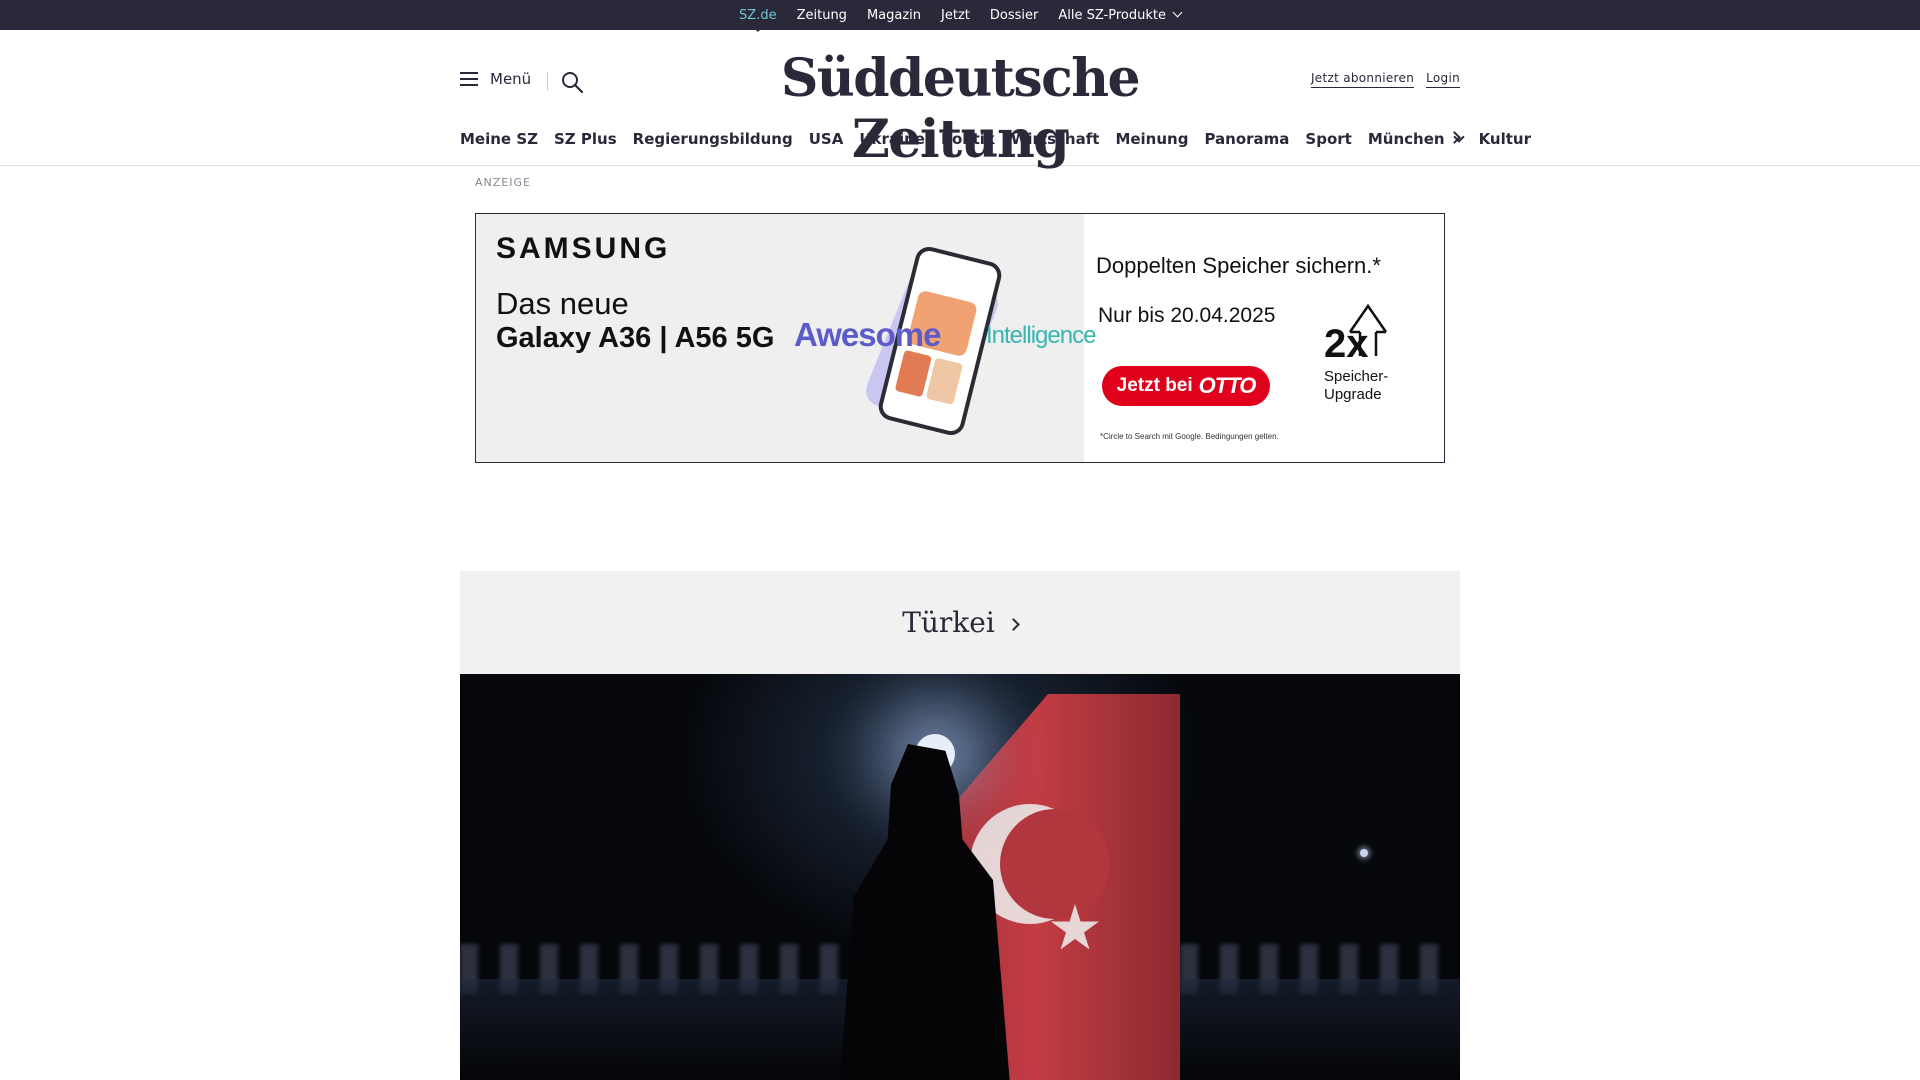 This screenshot has height=1080, width=1920. I want to click on topbar-link-szde: SZ.de, so click(758, 20).